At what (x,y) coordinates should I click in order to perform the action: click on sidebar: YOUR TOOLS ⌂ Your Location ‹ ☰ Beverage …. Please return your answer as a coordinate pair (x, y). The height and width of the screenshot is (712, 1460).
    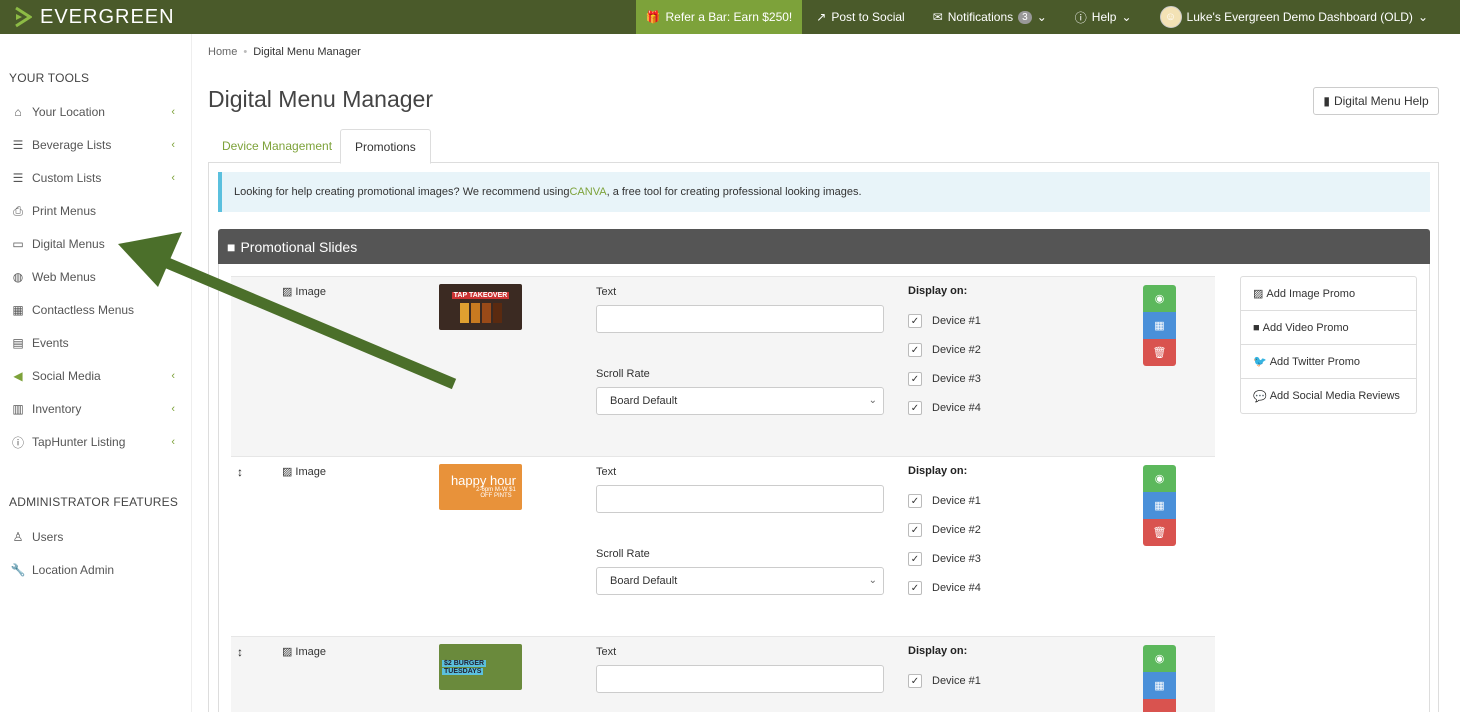
    Looking at the image, I should click on (96, 373).